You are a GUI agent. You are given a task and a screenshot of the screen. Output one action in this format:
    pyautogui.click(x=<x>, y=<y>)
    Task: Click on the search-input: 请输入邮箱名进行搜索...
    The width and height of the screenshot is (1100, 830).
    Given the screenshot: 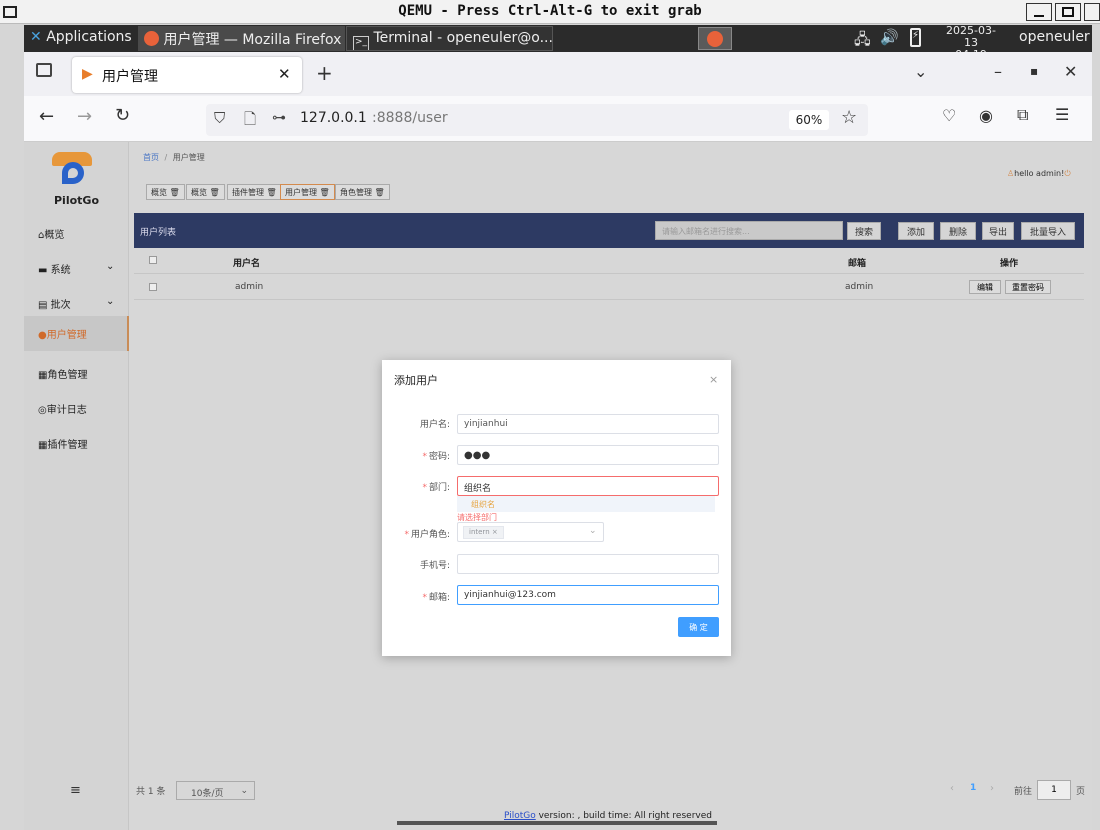 What is the action you would take?
    pyautogui.click(x=749, y=230)
    